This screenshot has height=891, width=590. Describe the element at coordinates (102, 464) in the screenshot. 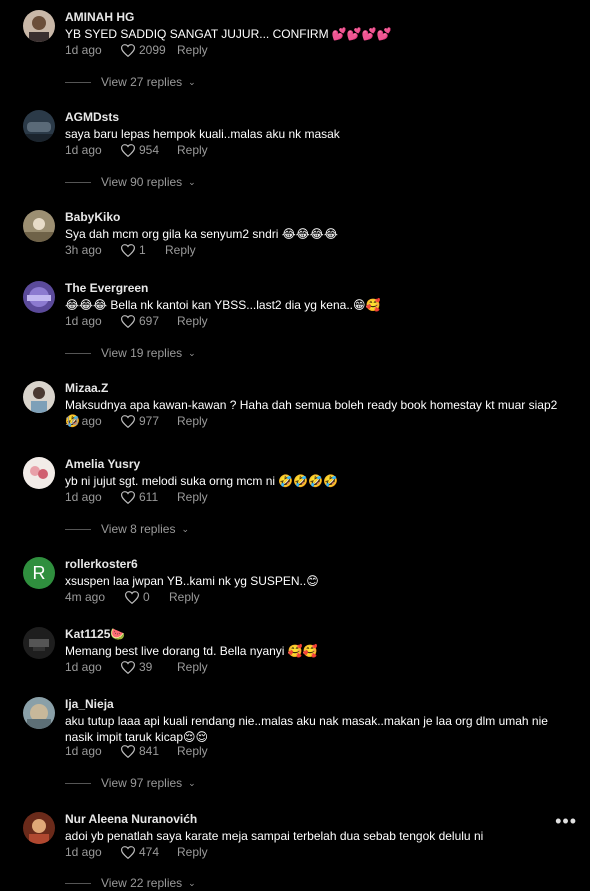

I see `username: Amelia Yusry` at that location.